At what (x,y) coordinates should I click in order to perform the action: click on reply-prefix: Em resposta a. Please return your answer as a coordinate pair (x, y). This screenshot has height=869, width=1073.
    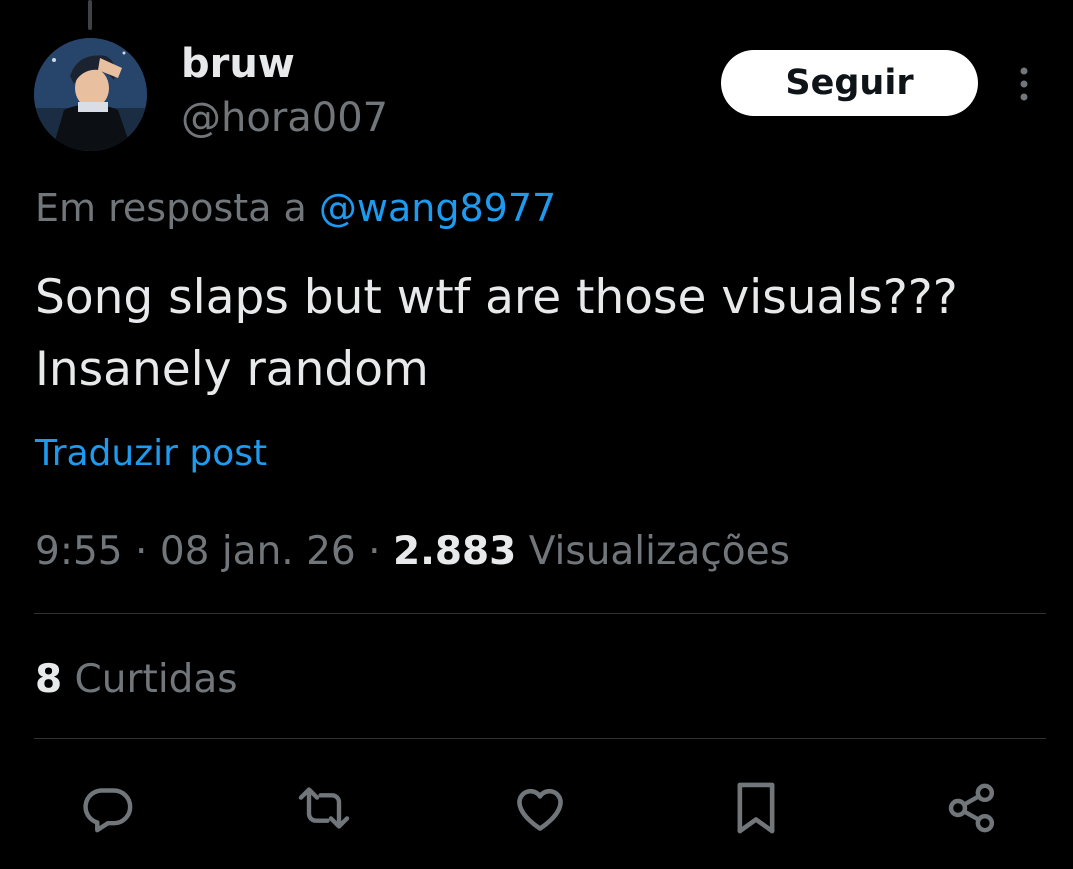
    Looking at the image, I should click on (171, 208).